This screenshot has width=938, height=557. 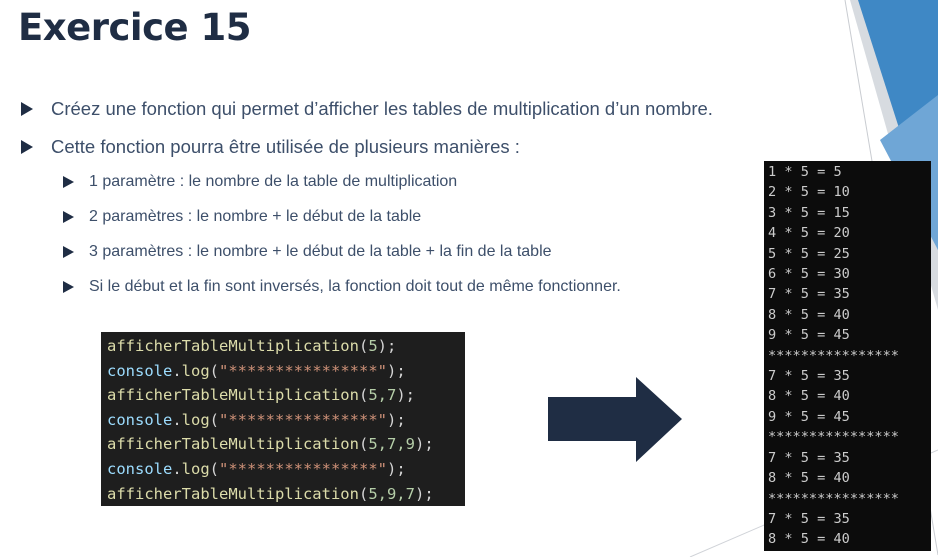 What do you see at coordinates (382, 395) in the screenshot?
I see `code-args: 5,7` at bounding box center [382, 395].